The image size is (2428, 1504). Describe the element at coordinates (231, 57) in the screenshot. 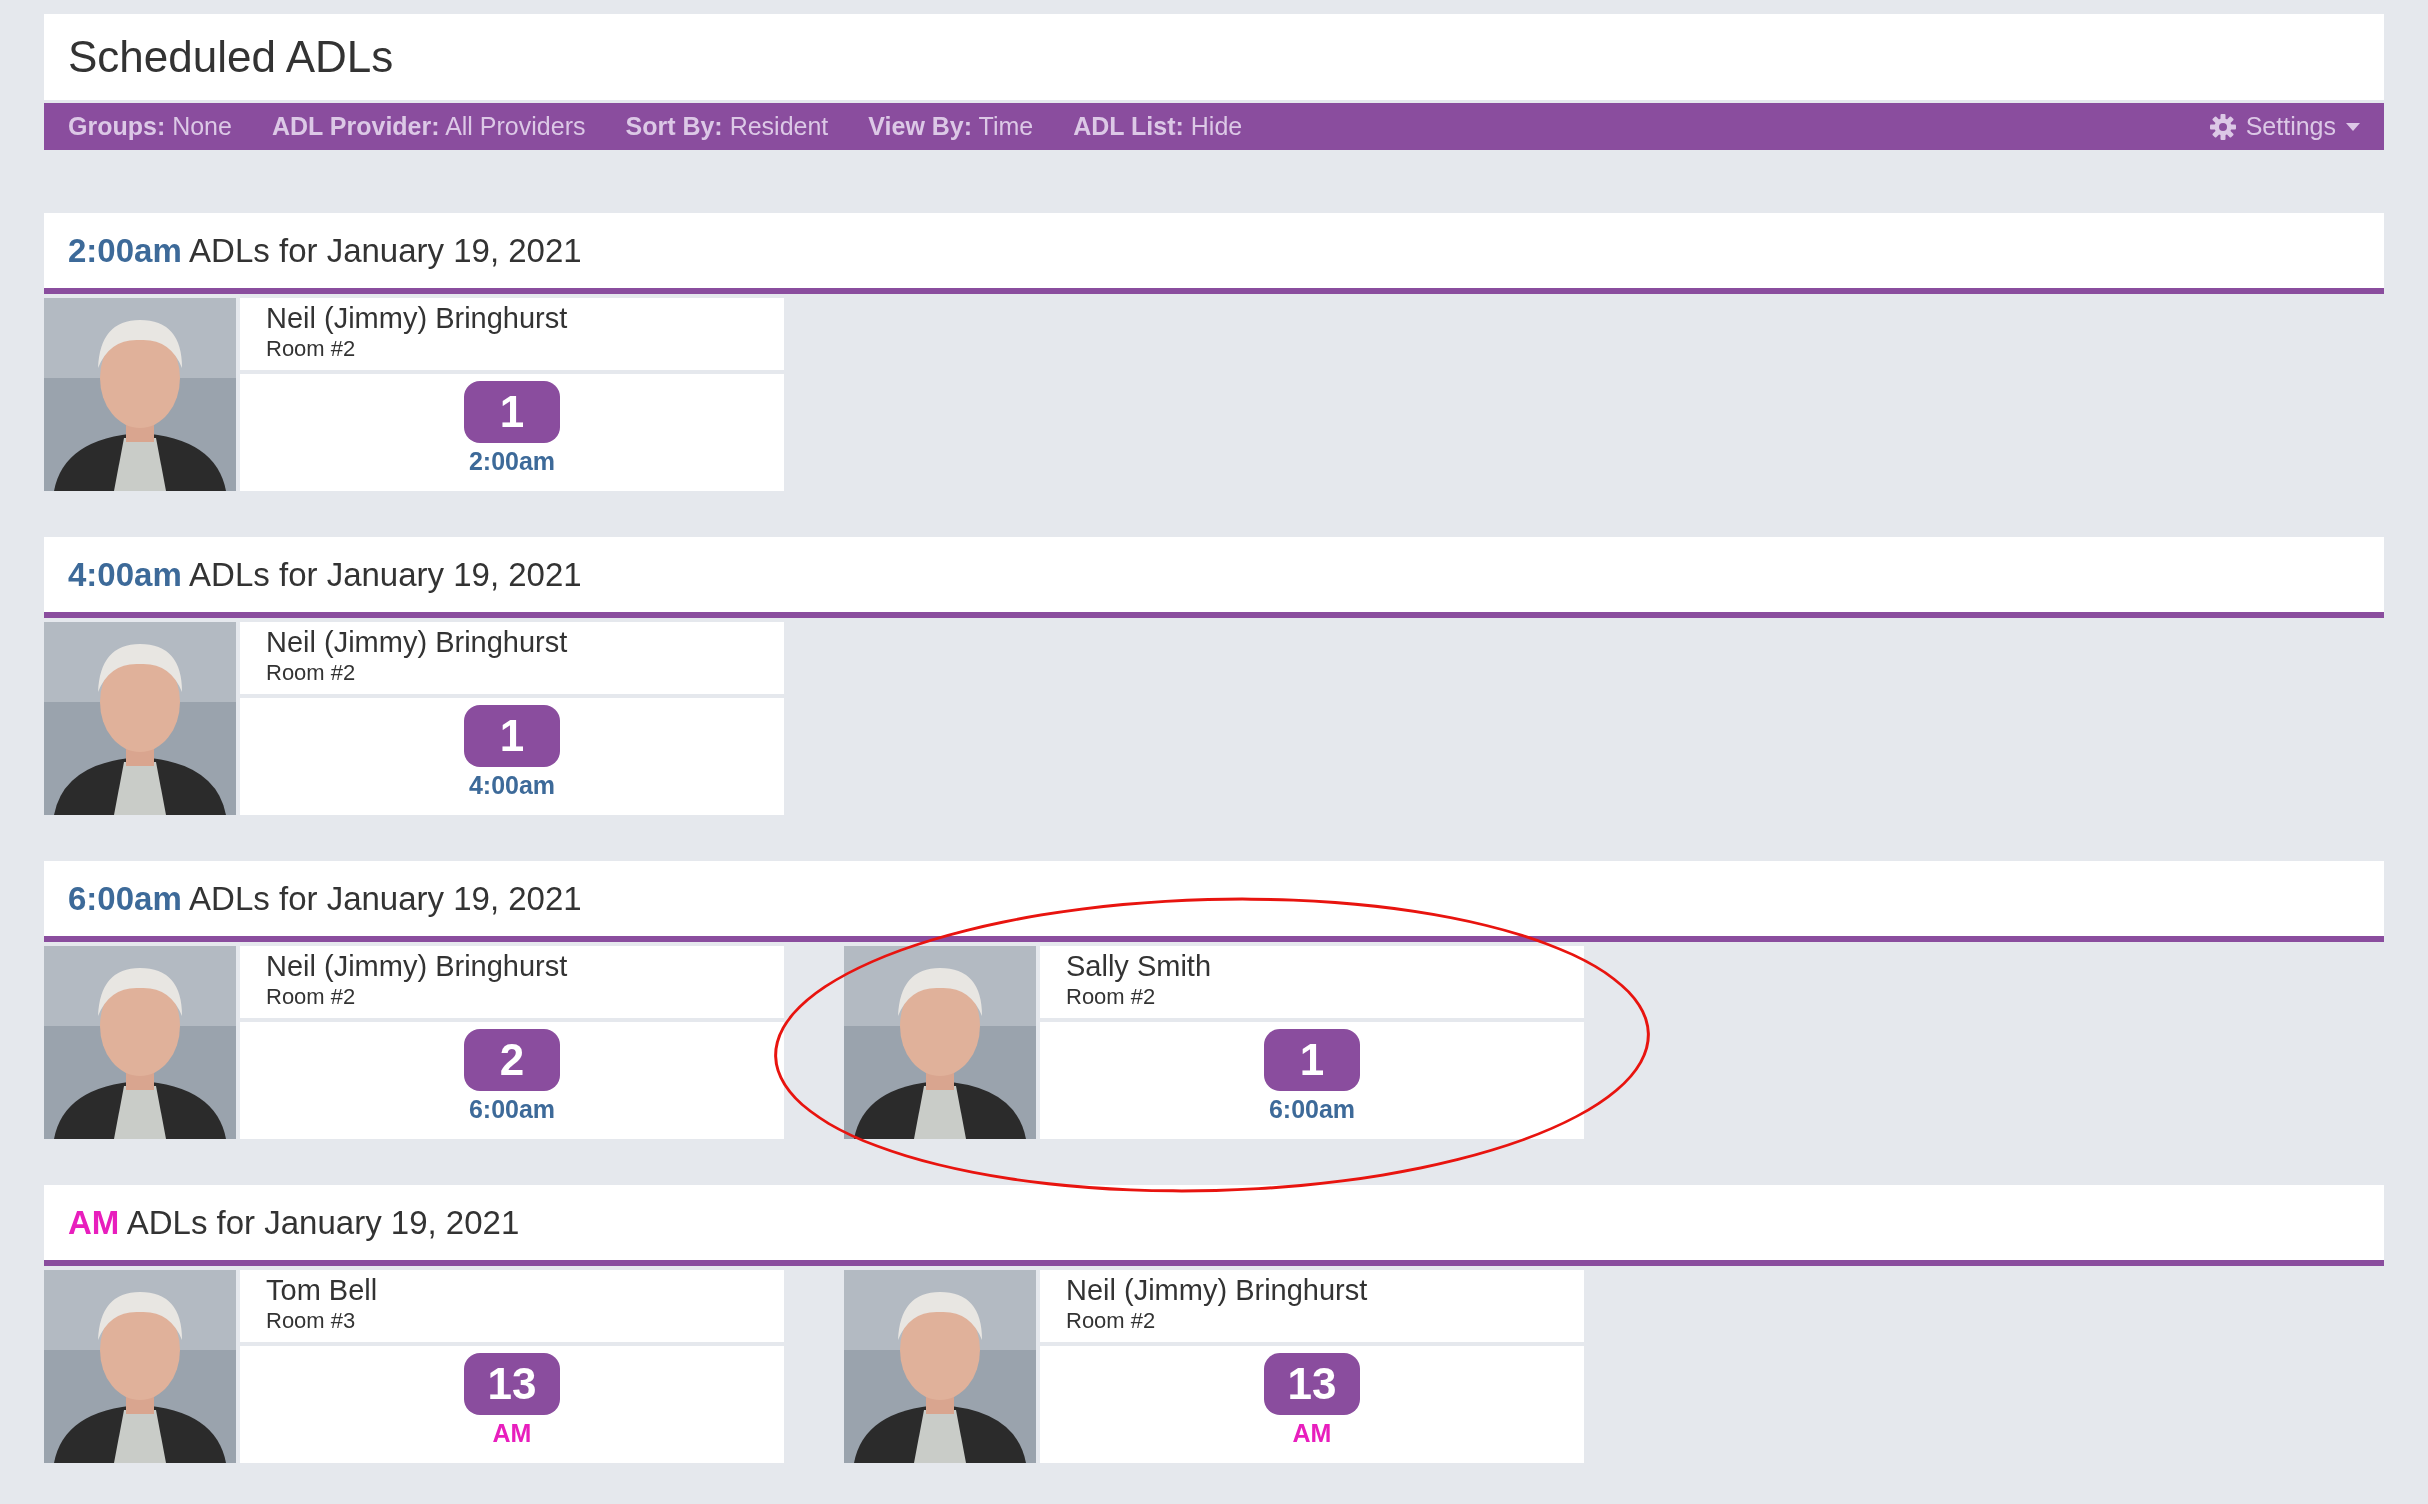

I see `page-title: Scheduled ADLs` at that location.